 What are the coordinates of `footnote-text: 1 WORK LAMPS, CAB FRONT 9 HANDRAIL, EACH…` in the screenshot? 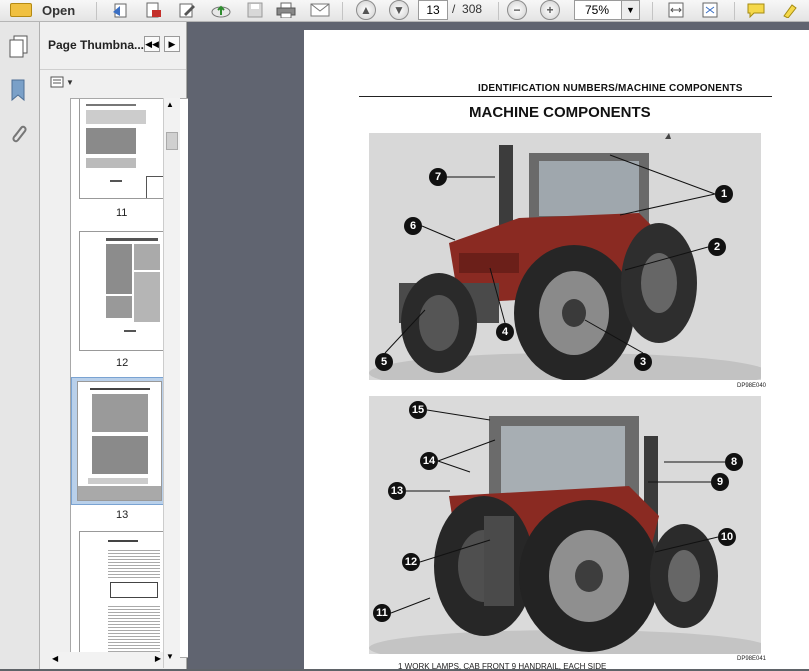 It's located at (502, 666).